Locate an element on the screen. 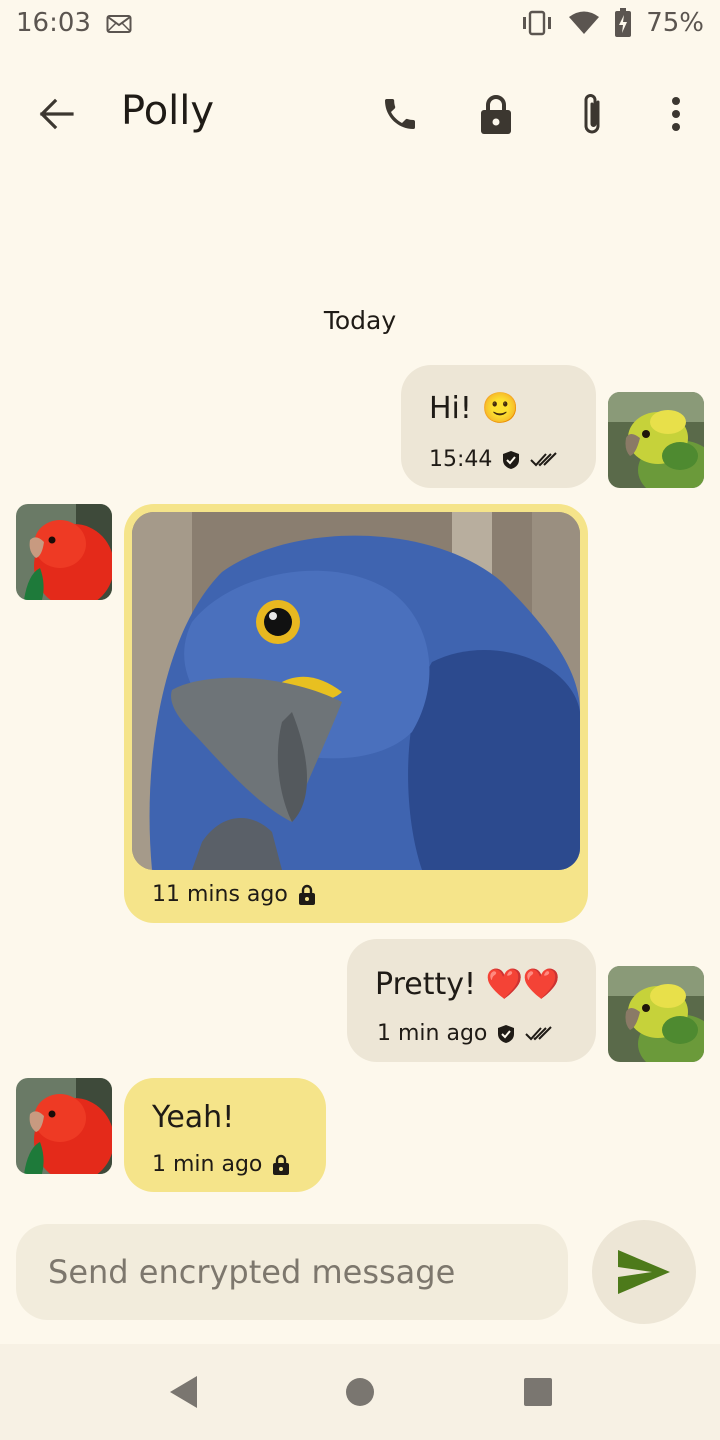  message-bubble-outgoing: Hi! 🙂 15:44 is located at coordinates (498, 426).